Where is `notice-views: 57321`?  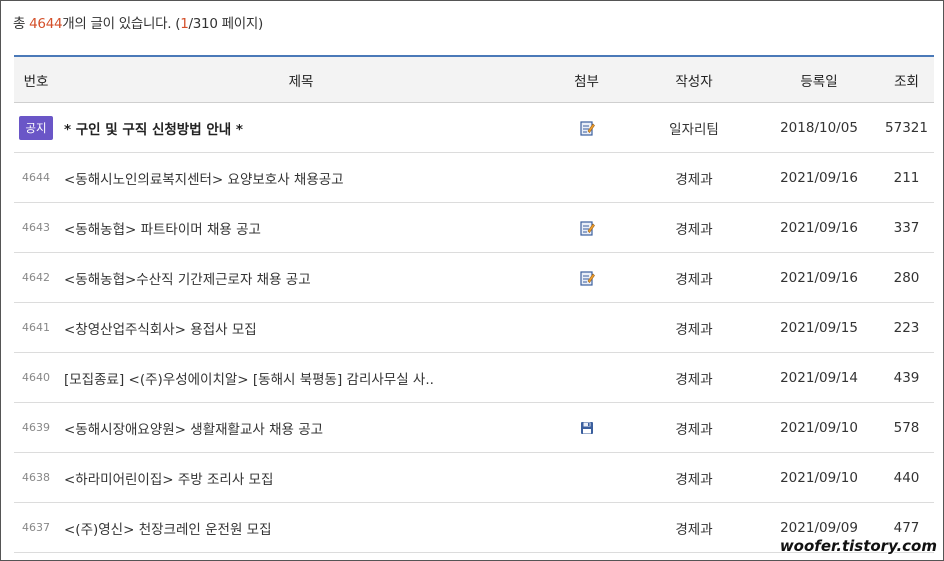
notice-views: 57321 is located at coordinates (906, 127).